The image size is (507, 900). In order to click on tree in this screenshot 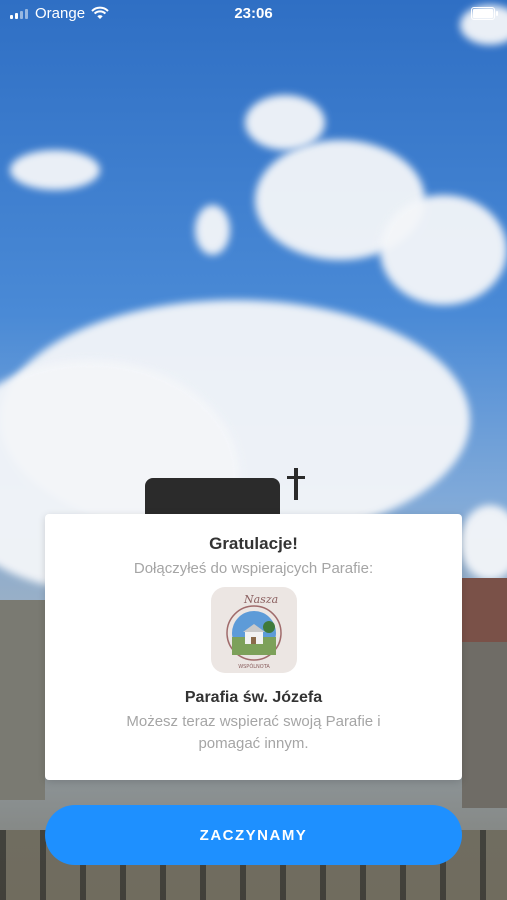, I will do `click(22, 700)`.